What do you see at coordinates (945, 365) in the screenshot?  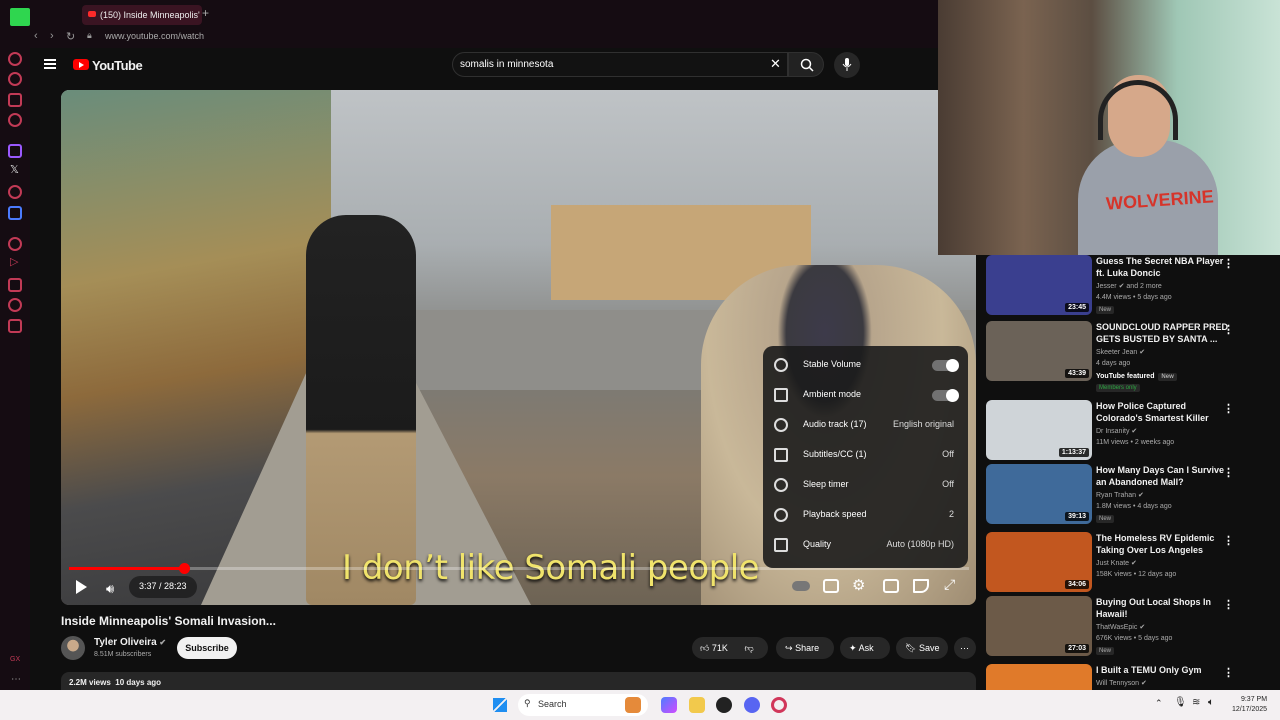 I see `stable-volume-toggle` at bounding box center [945, 365].